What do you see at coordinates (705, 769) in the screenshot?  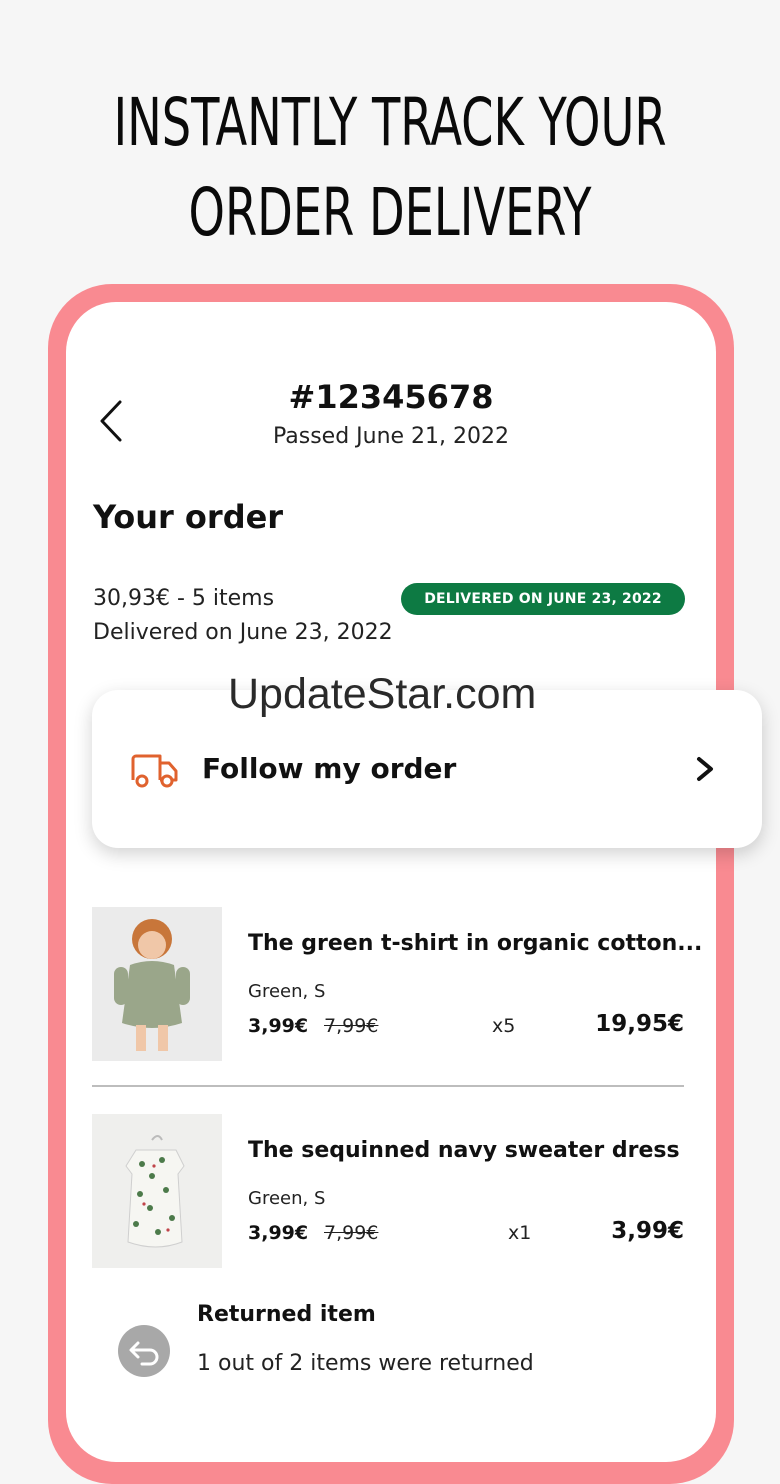 I see `chevron-right-icon` at bounding box center [705, 769].